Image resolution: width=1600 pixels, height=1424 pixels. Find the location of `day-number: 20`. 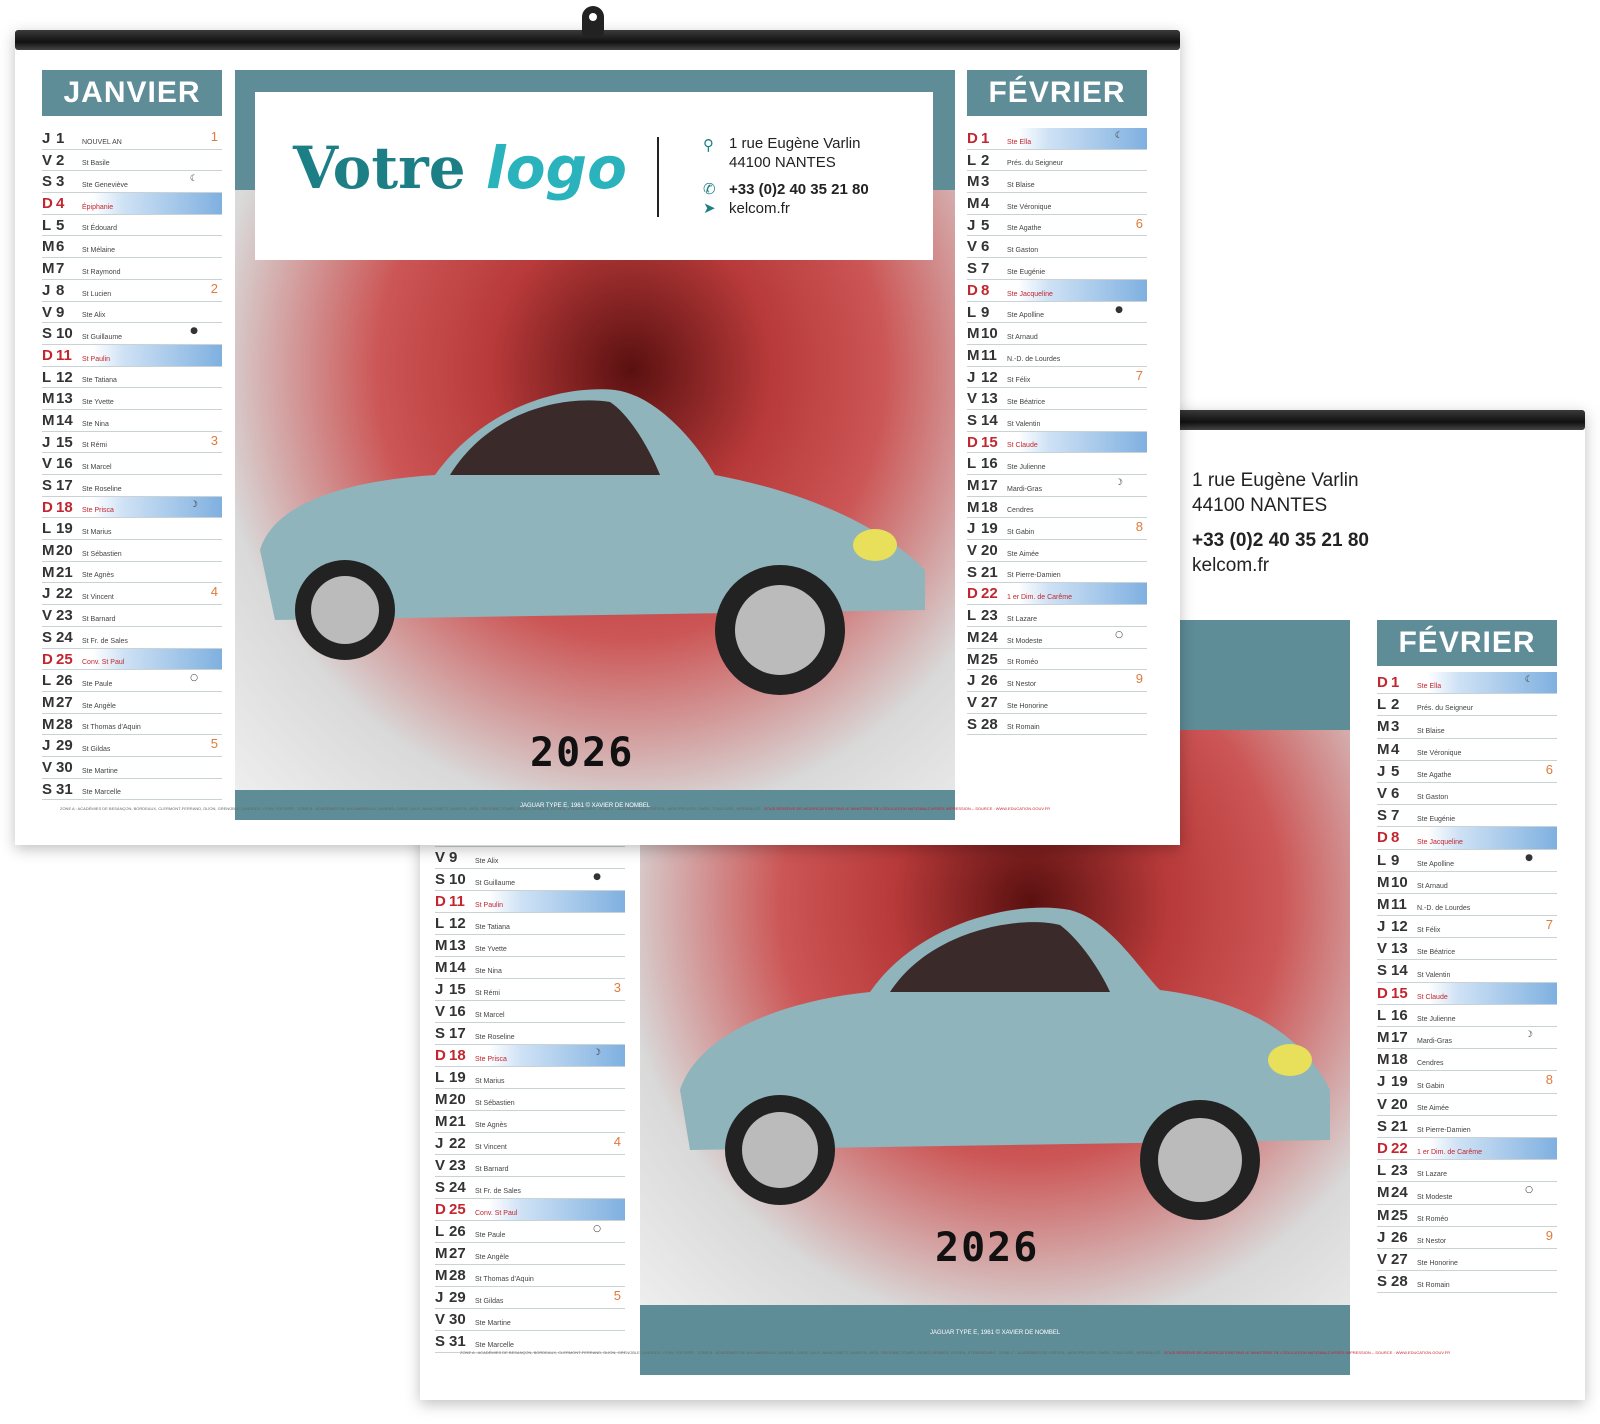

day-number: 20 is located at coordinates (989, 551).